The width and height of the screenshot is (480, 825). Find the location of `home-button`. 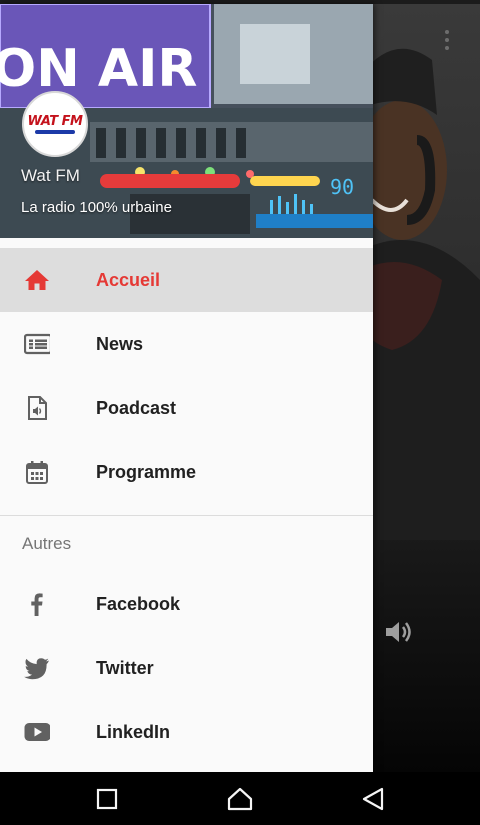

home-button is located at coordinates (240, 799).